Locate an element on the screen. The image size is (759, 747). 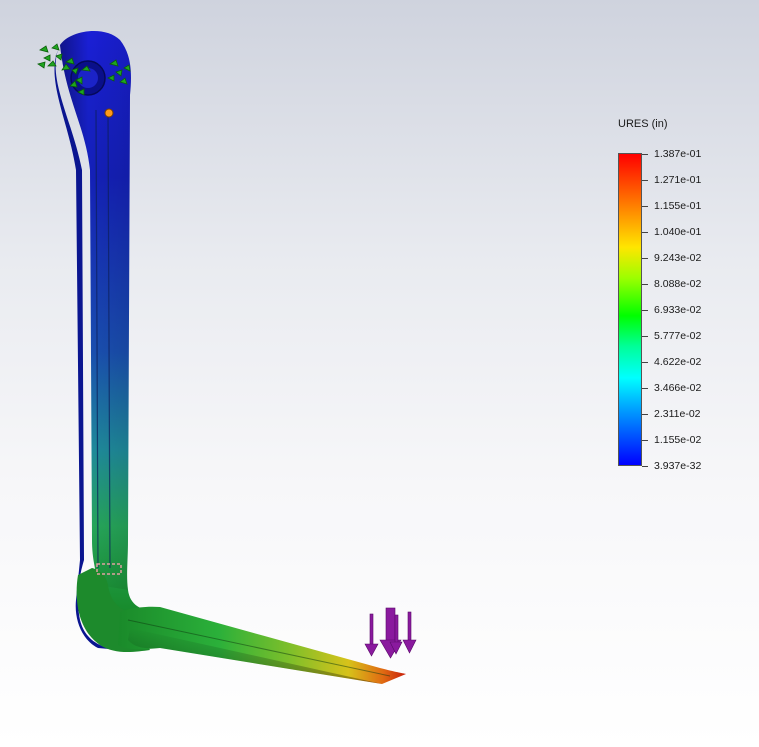
legend-tick-label: 1.155e-01 is located at coordinates (678, 206).